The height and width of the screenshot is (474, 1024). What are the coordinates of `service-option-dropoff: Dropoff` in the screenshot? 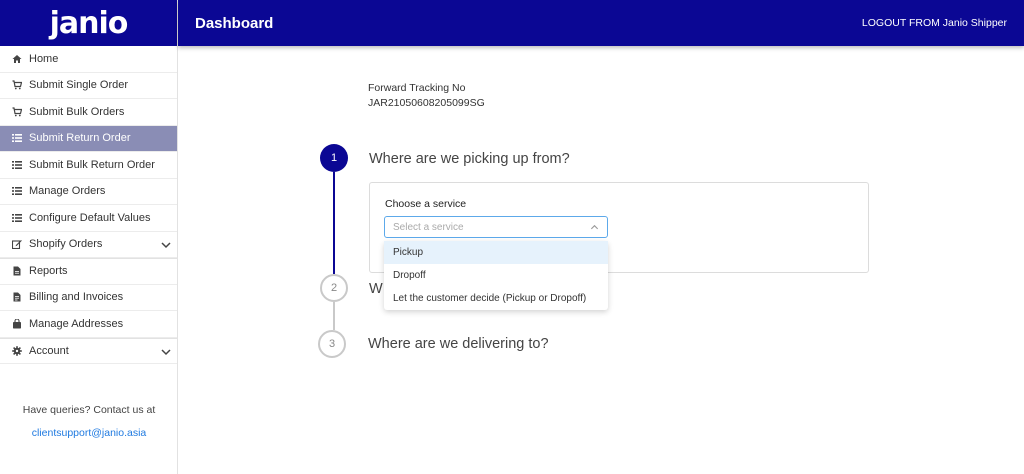 It's located at (496, 275).